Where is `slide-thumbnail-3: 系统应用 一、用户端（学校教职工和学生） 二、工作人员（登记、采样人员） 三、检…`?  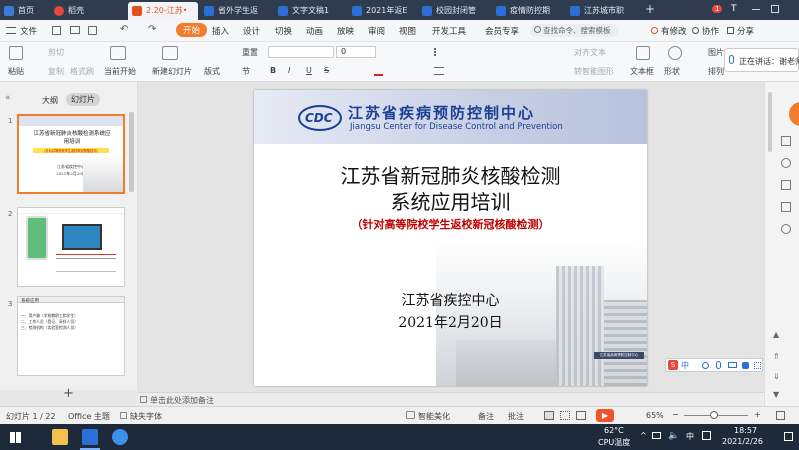 slide-thumbnail-3: 系统应用 一、用户端（学校教职工和学生） 二、工作人员（登记、采样人员） 三、检… is located at coordinates (71, 336).